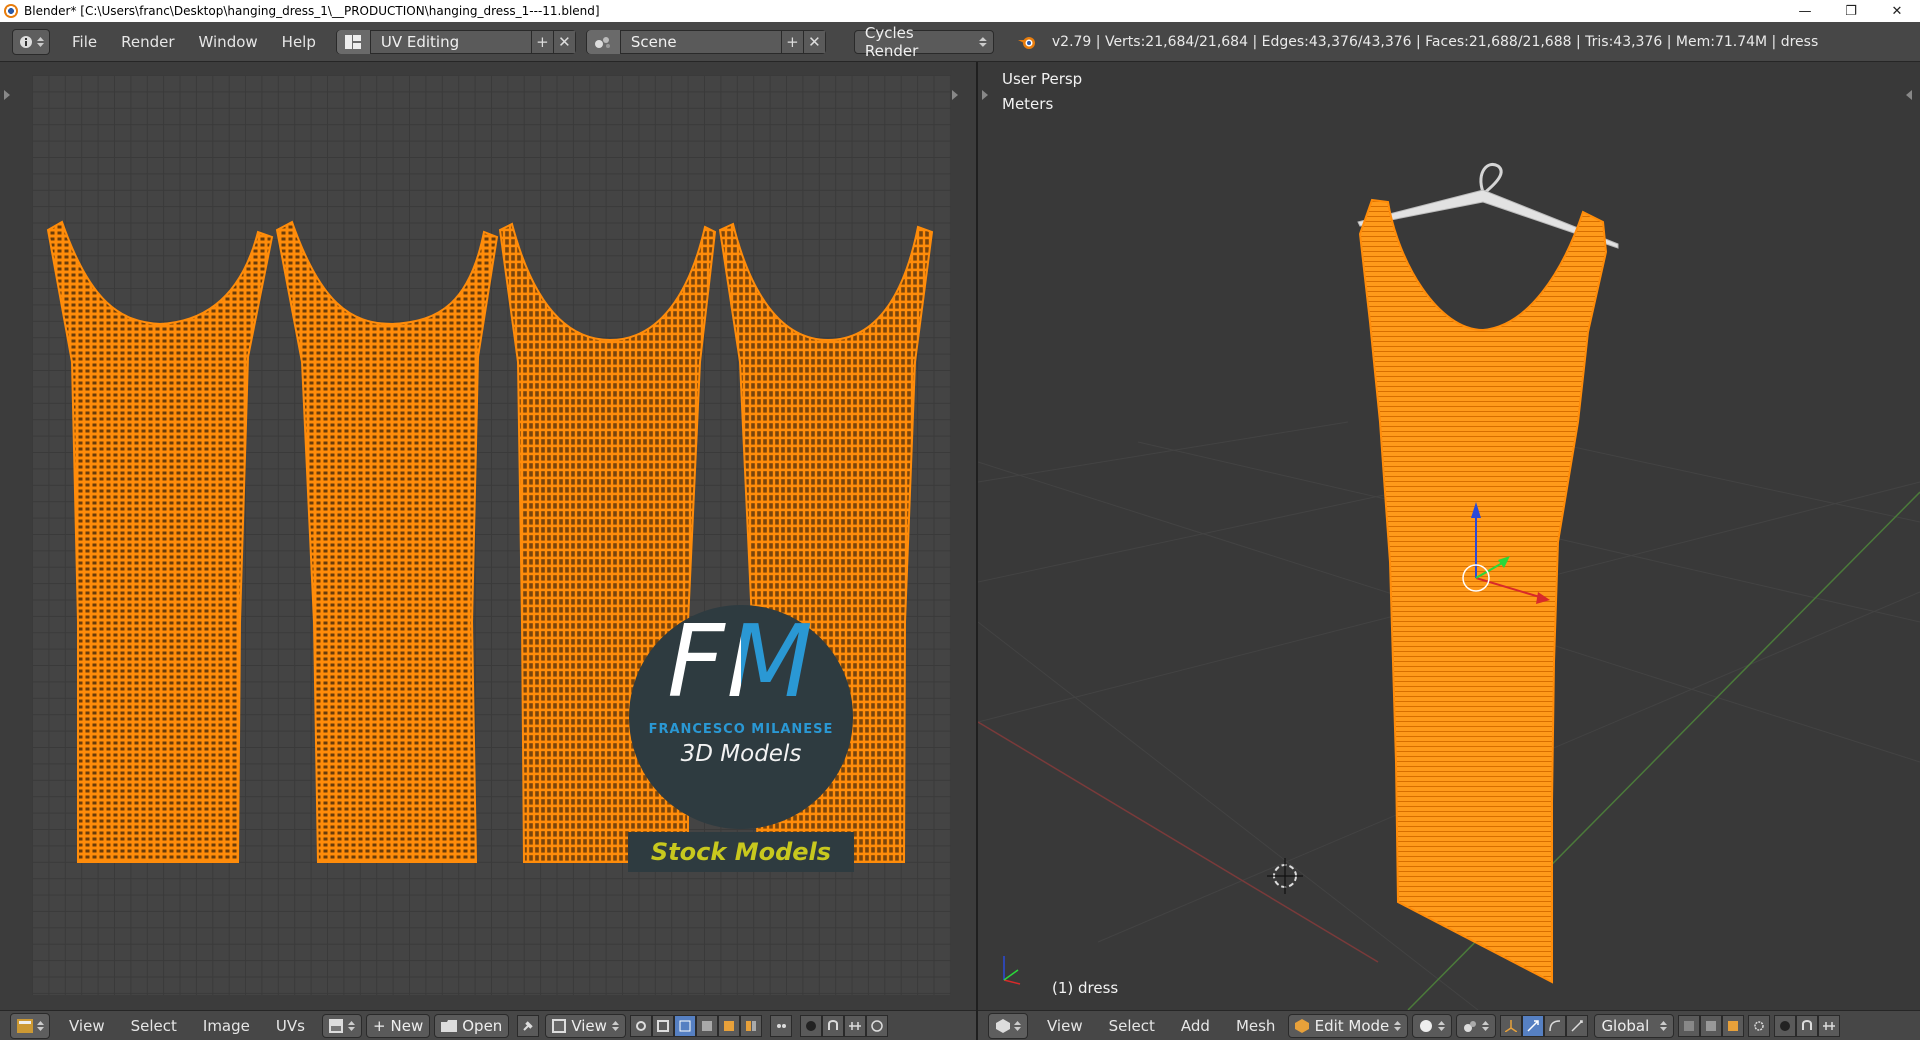 This screenshot has width=1920, height=1040. What do you see at coordinates (154, 1026) in the screenshot?
I see `uv-menu-select: Select` at bounding box center [154, 1026].